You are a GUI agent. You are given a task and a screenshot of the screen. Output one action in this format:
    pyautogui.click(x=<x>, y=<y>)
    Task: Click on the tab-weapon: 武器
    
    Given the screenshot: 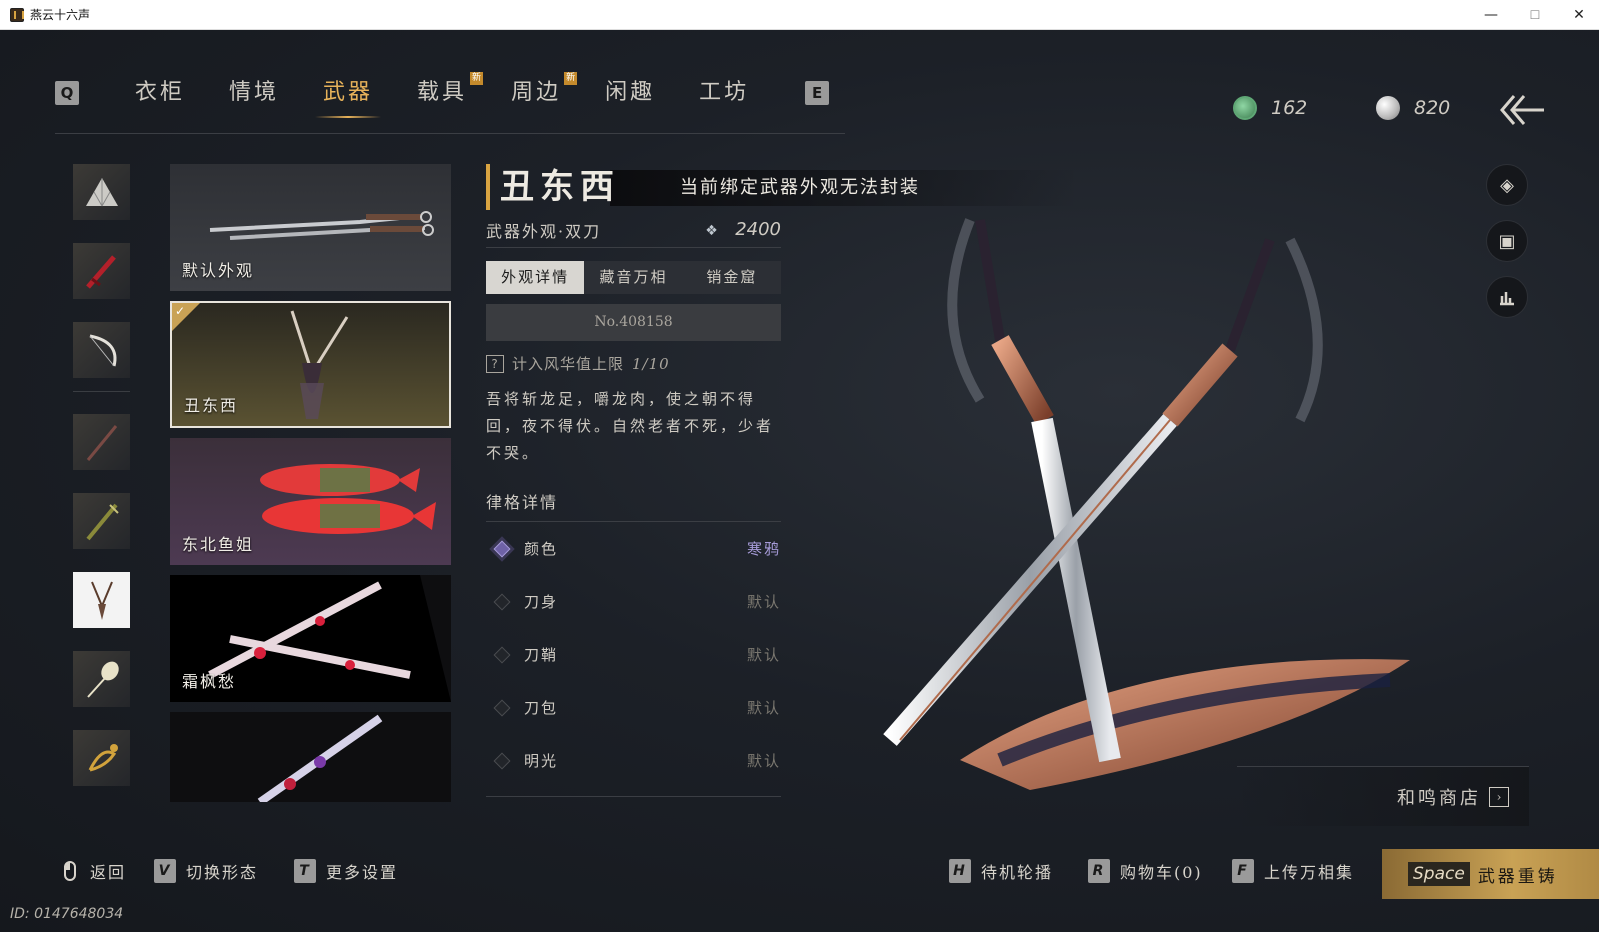 What is the action you would take?
    pyautogui.click(x=348, y=93)
    